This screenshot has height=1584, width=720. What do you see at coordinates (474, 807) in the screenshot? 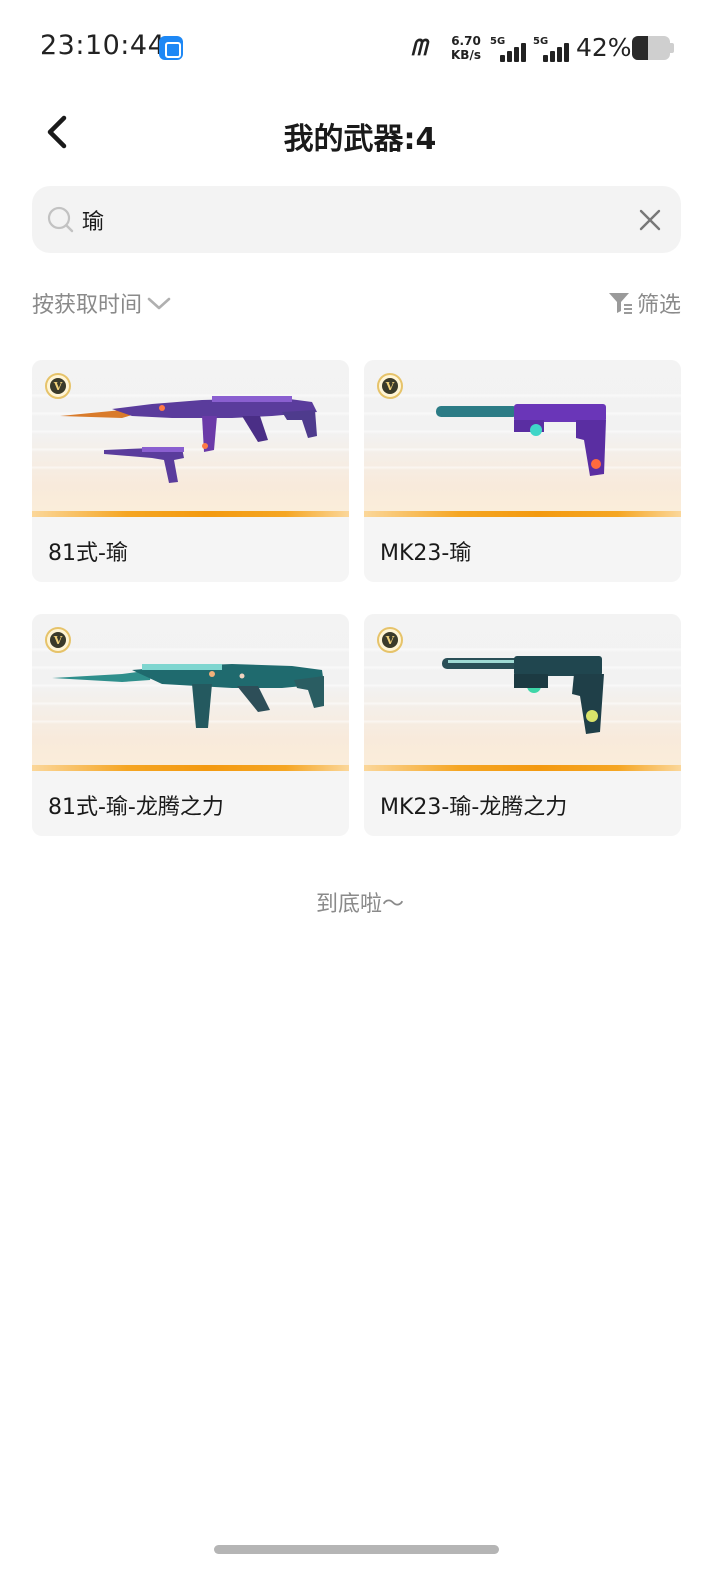
I see `weapon-name: MK23-瑜-龙腾之力` at bounding box center [474, 807].